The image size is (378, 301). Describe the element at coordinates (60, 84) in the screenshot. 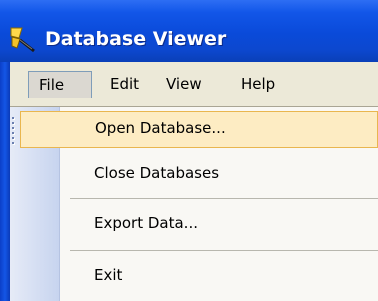

I see `menu-file: File` at that location.